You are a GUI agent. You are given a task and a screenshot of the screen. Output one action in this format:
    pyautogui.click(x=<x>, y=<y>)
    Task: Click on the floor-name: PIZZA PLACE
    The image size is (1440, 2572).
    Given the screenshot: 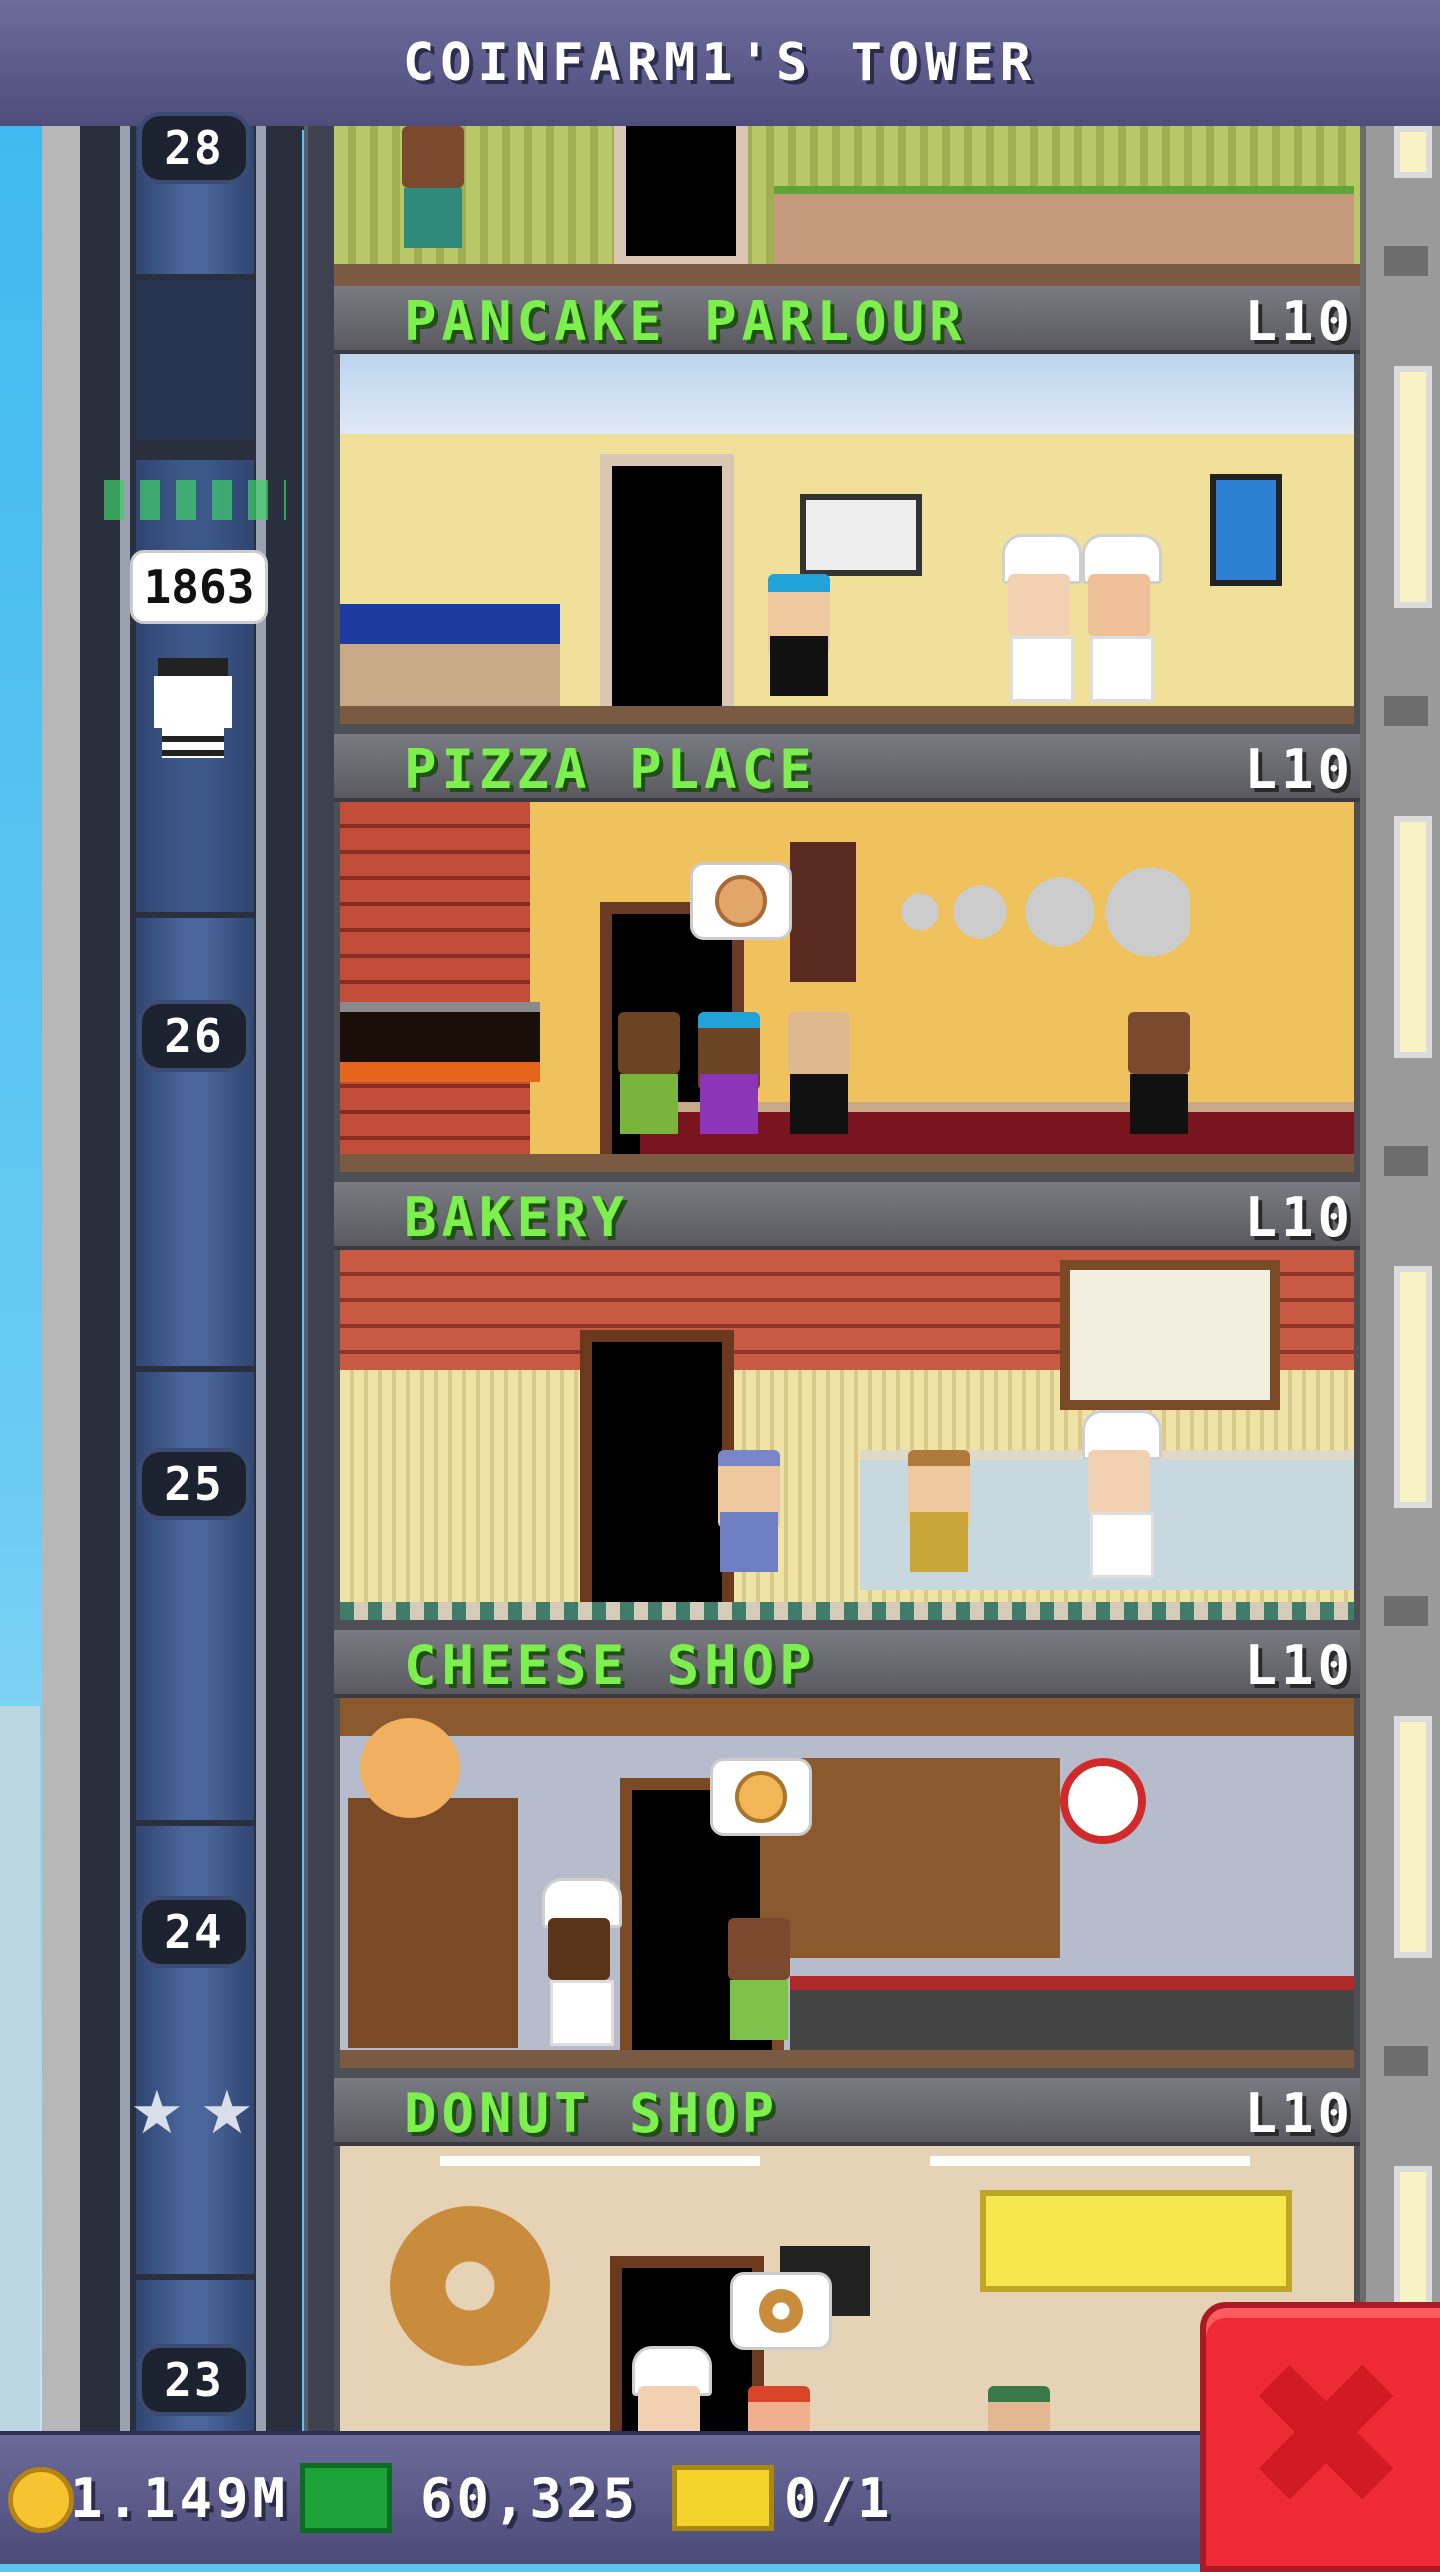 What is the action you would take?
    pyautogui.click(x=610, y=769)
    